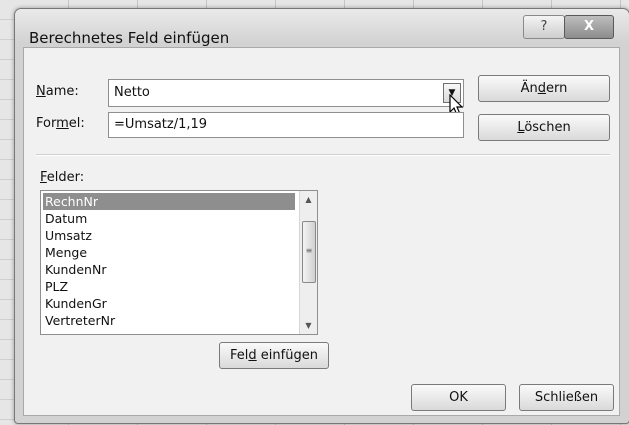  I want to click on fields-label: Felder:, so click(62, 177).